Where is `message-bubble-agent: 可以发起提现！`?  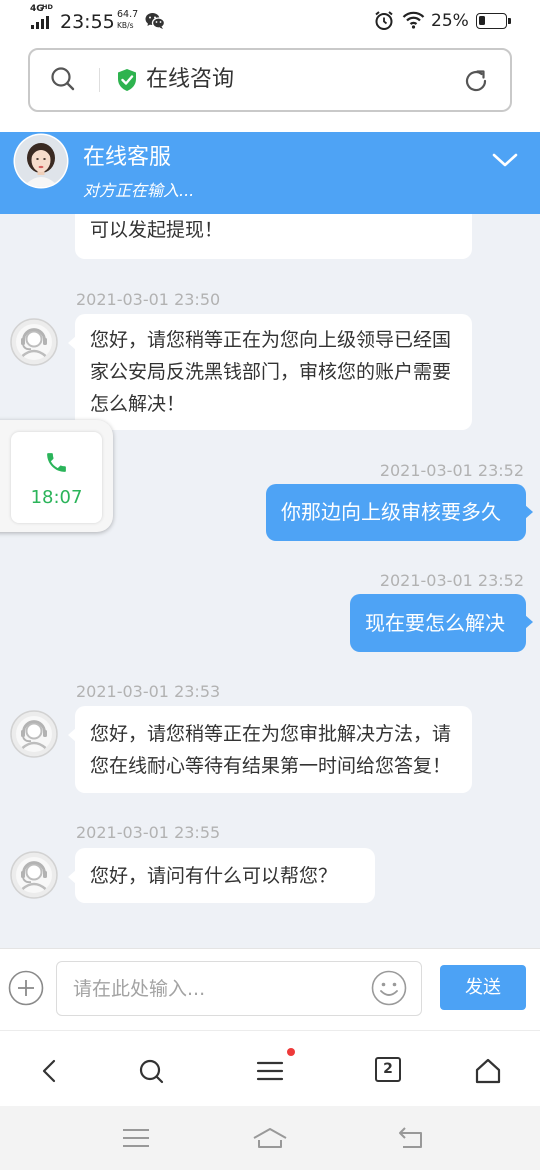
message-bubble-agent: 可以发起提现！ is located at coordinates (273, 236).